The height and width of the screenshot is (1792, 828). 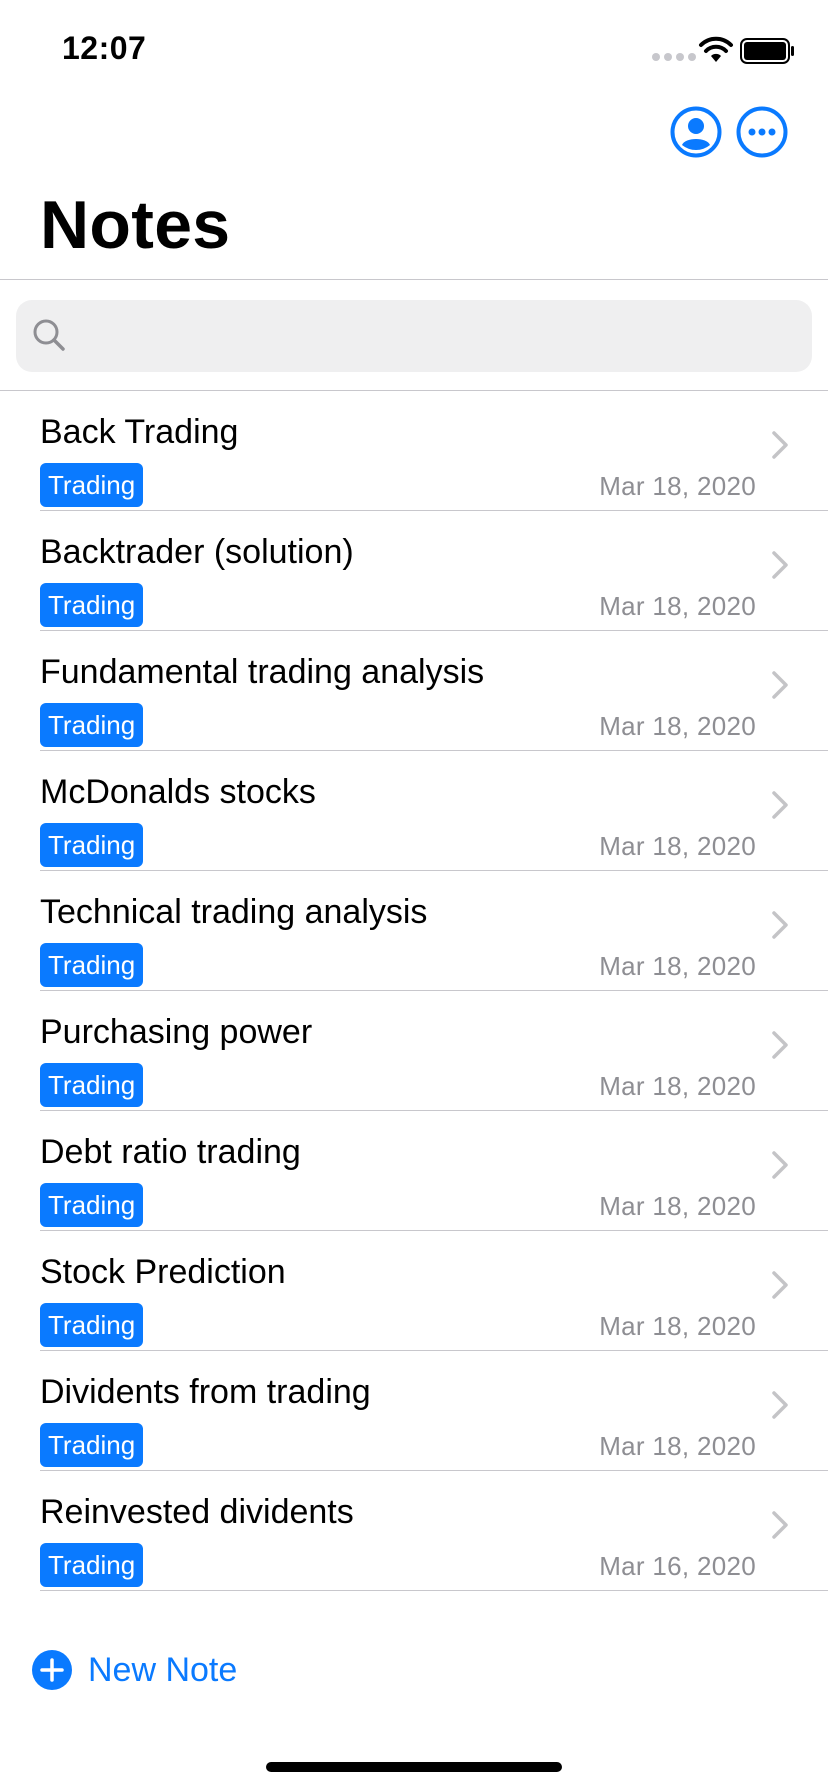 What do you see at coordinates (414, 48) in the screenshot?
I see `status-bar: 12:07` at bounding box center [414, 48].